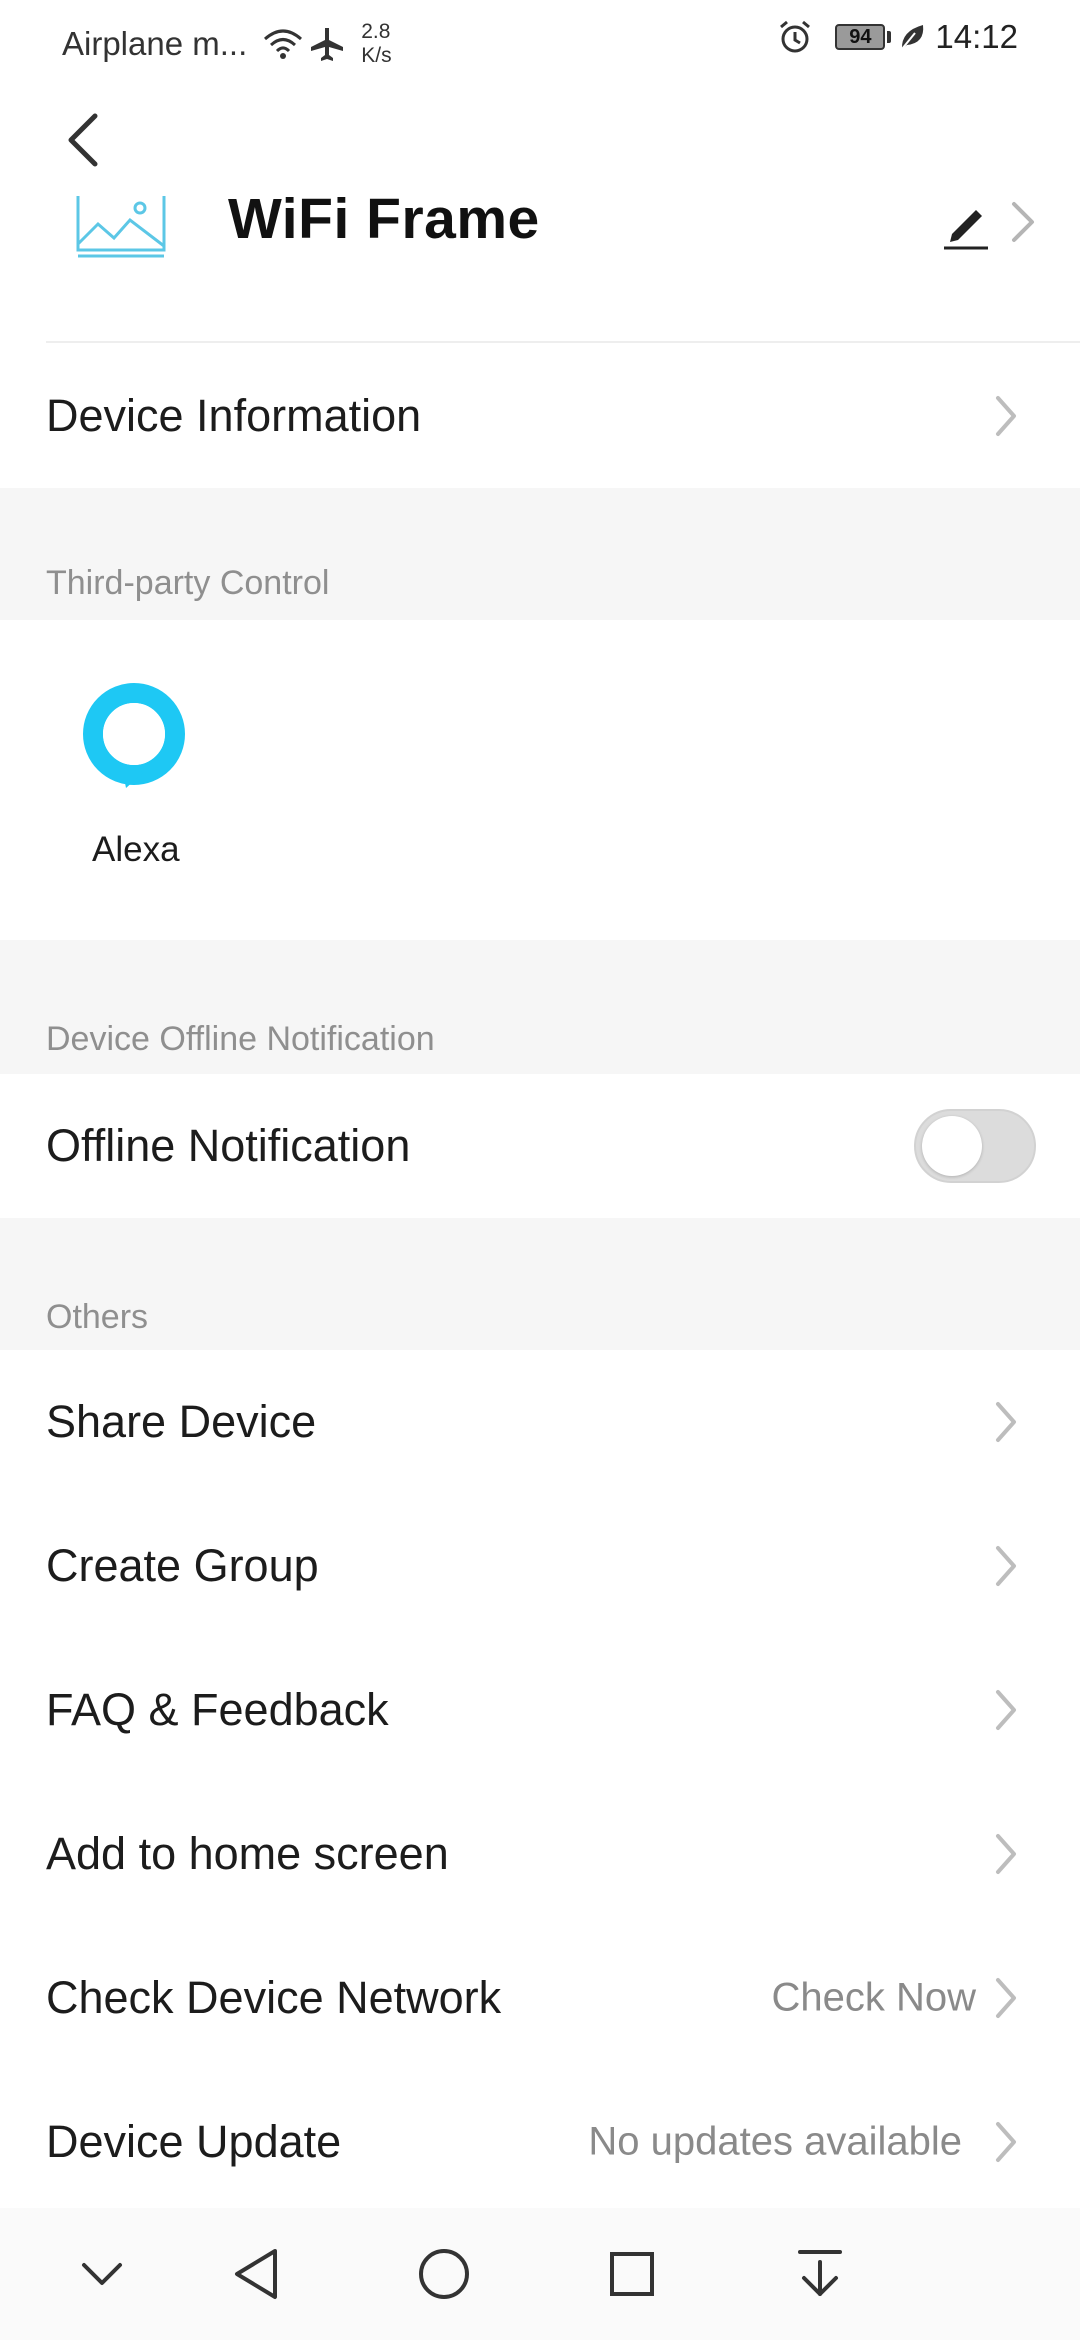  What do you see at coordinates (775, 2141) in the screenshot?
I see `row-value: No updates available` at bounding box center [775, 2141].